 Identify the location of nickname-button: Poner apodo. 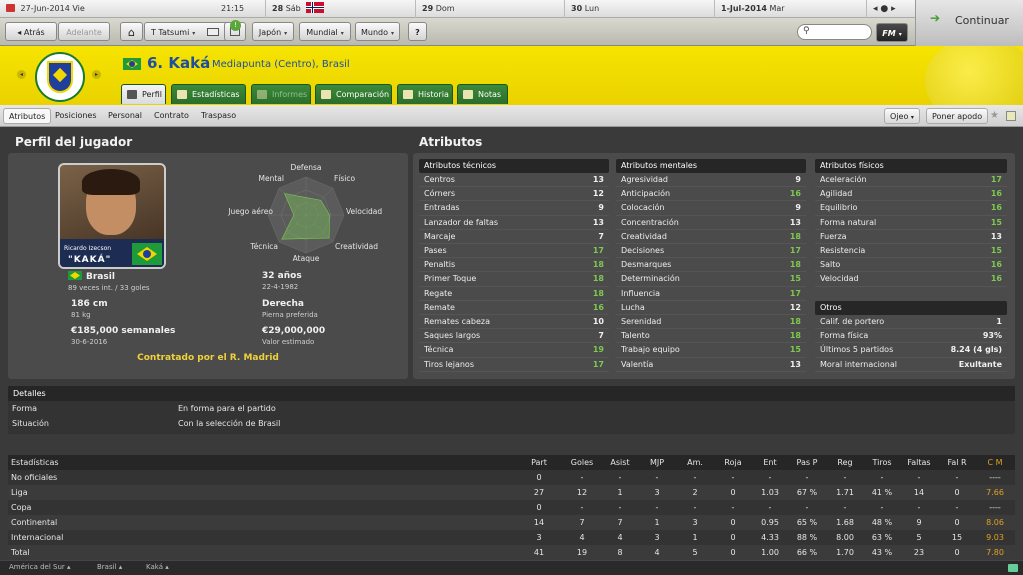
(957, 116).